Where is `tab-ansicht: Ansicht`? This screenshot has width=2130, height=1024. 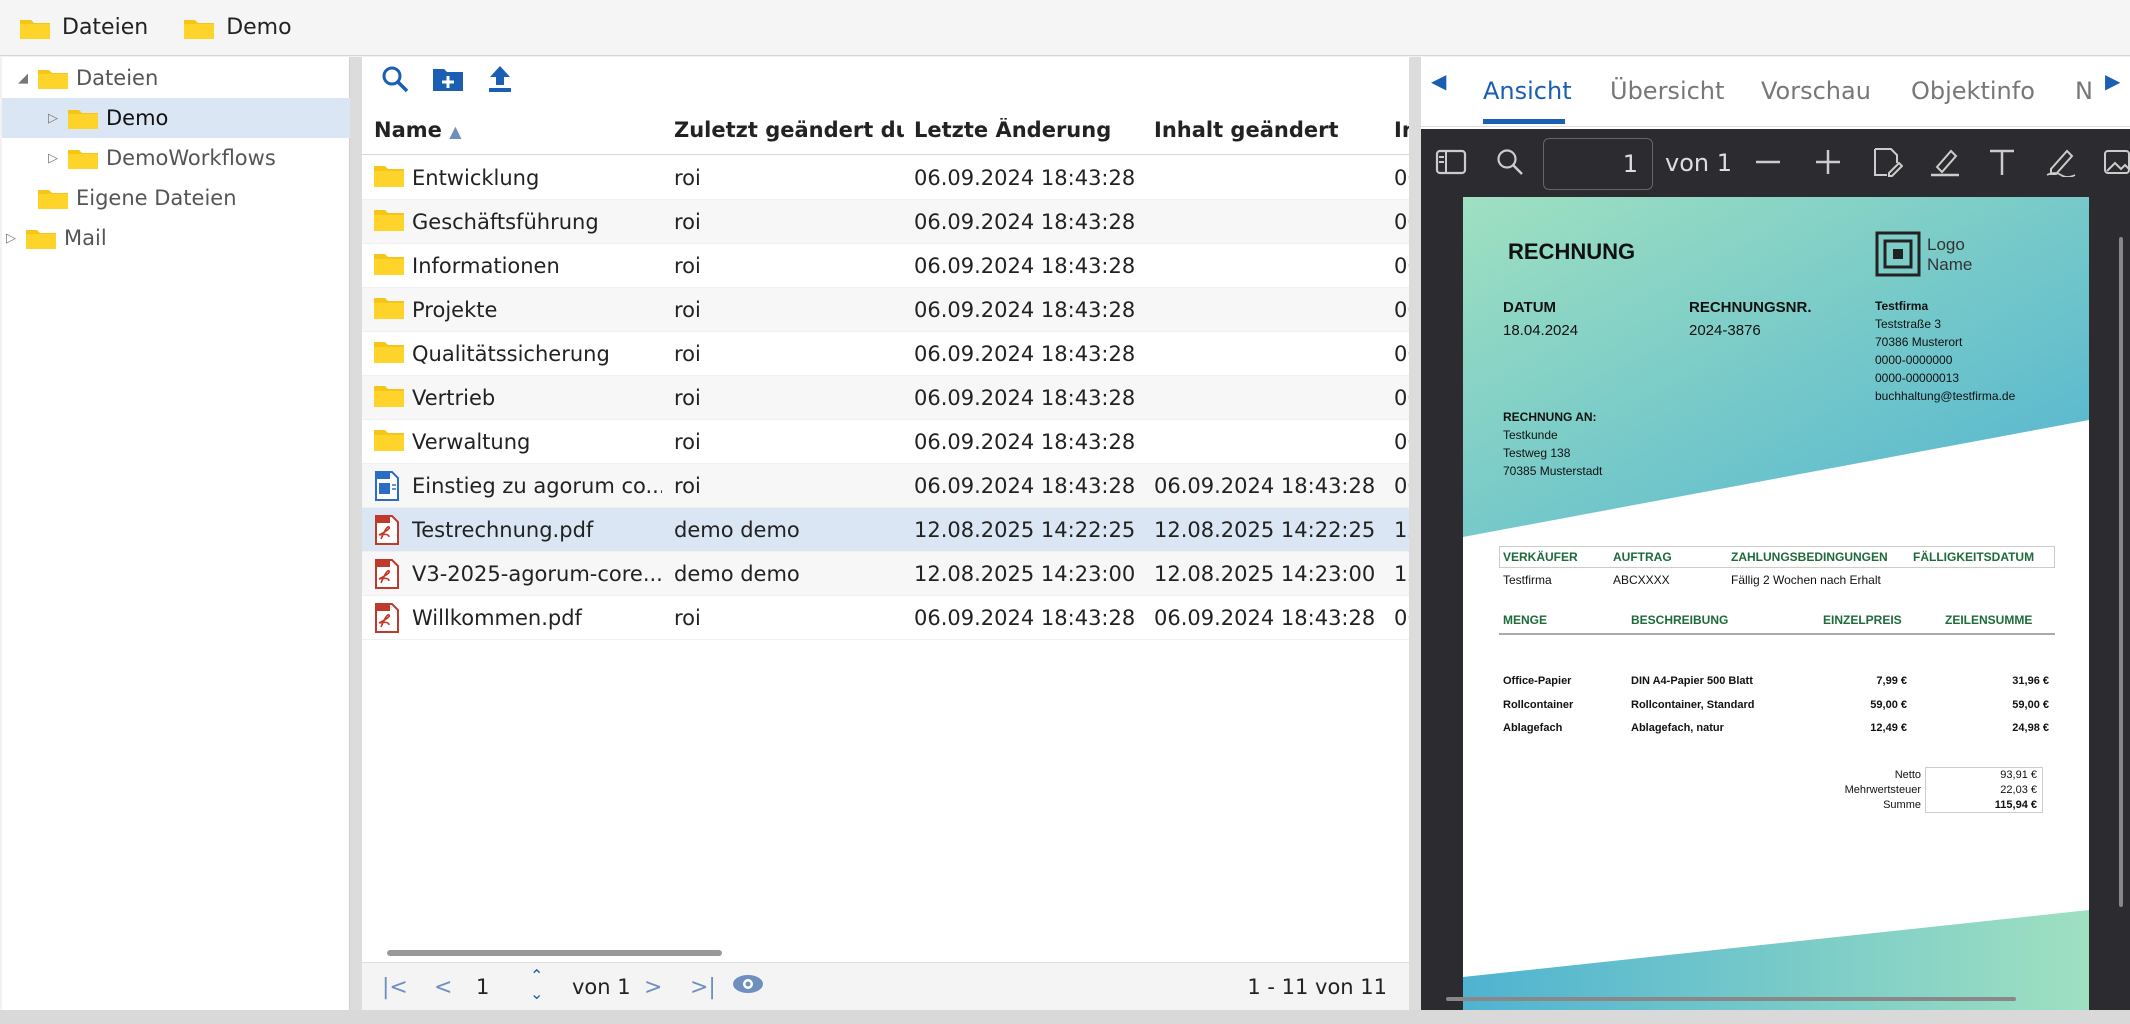 tab-ansicht: Ansicht is located at coordinates (1527, 91).